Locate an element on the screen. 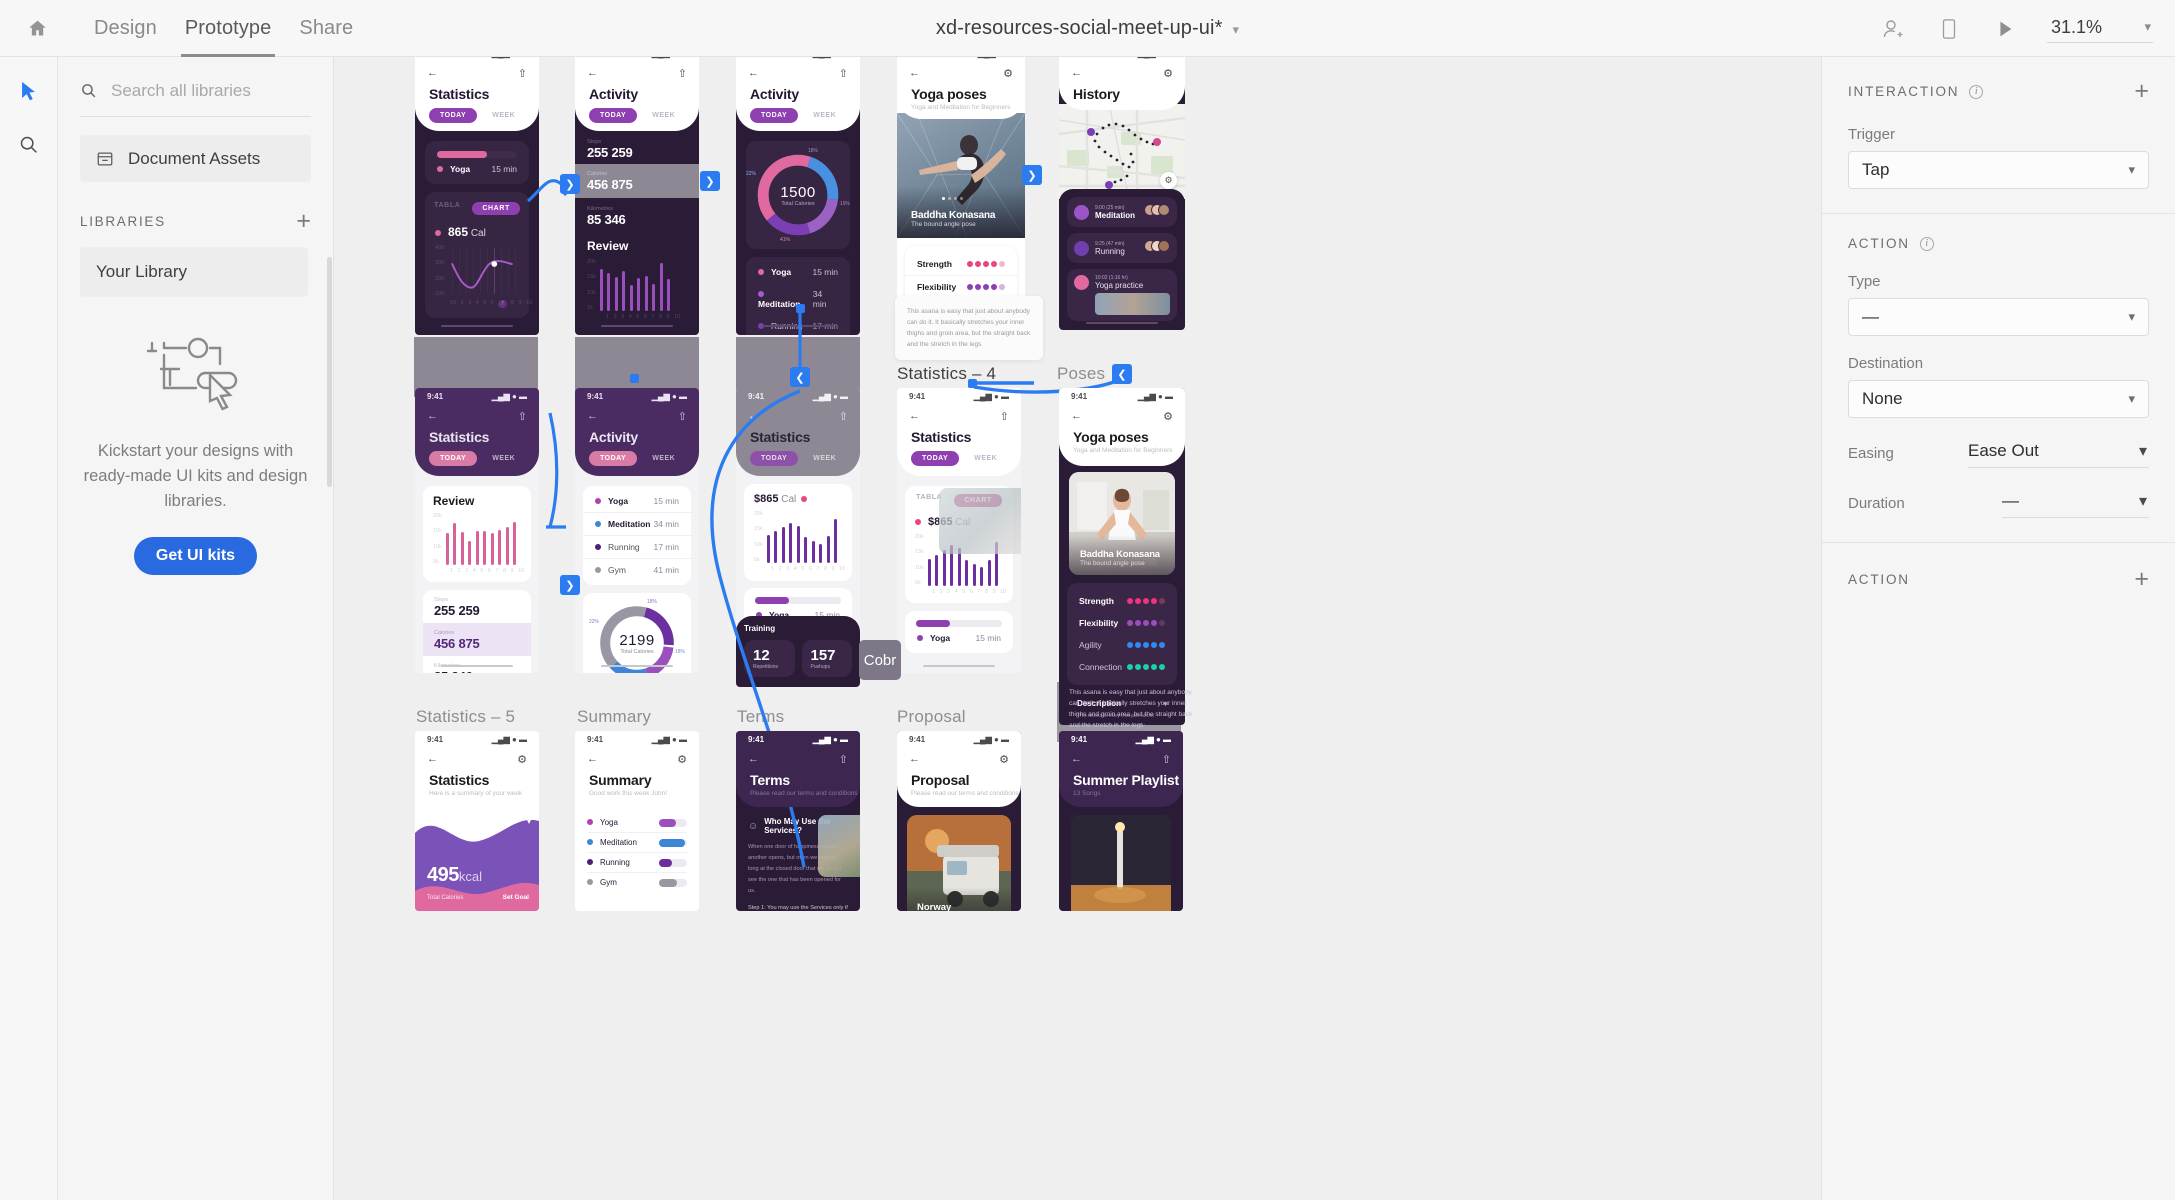 The image size is (2175, 1200). zoom-control: 31.1% ▾ is located at coordinates (2100, 29).